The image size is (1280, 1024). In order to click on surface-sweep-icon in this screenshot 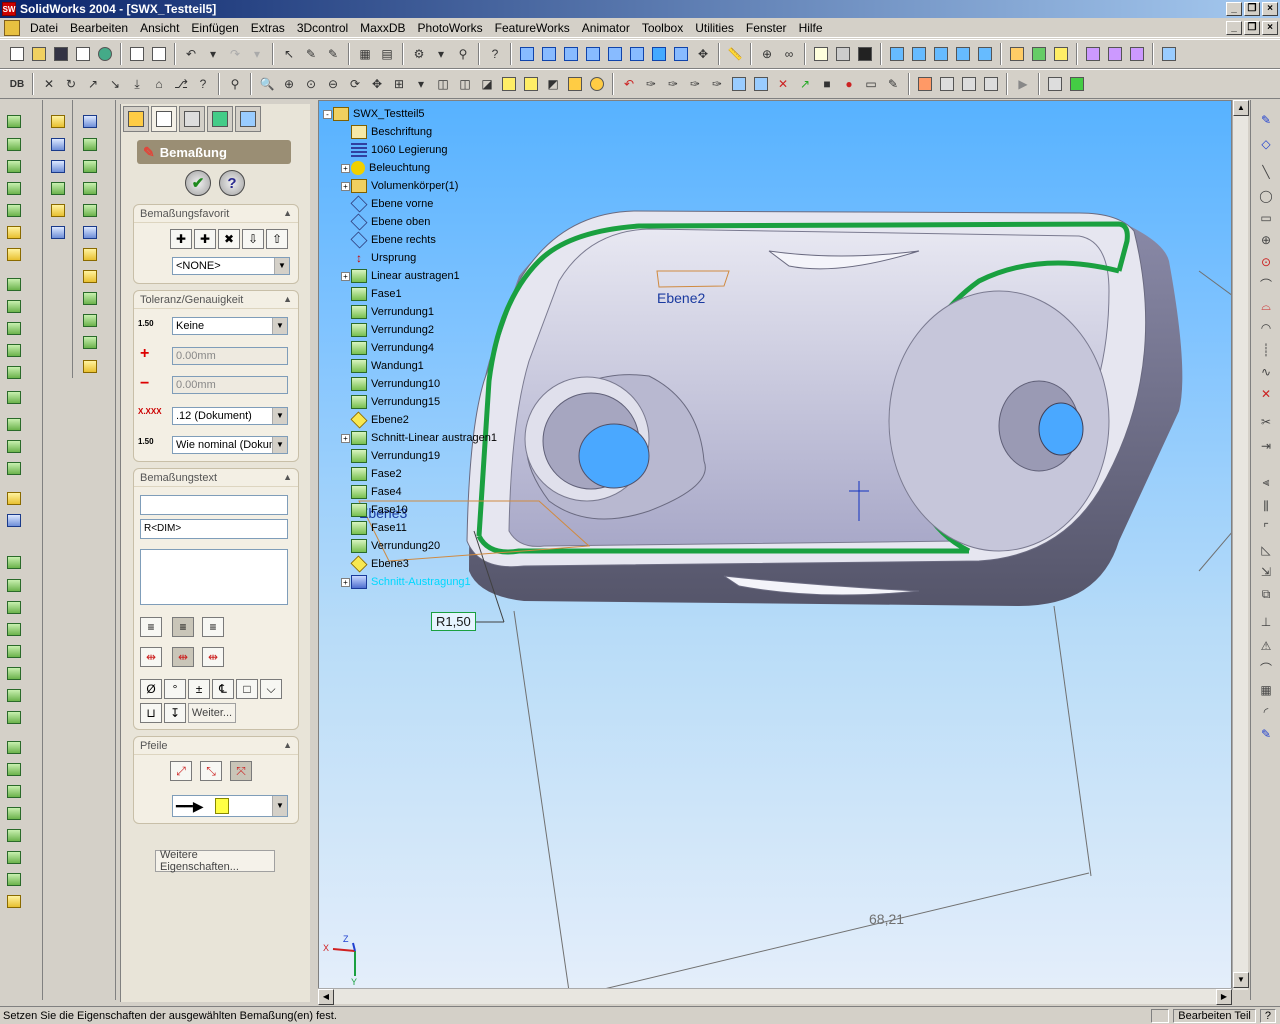, I will do `click(14, 607)`.